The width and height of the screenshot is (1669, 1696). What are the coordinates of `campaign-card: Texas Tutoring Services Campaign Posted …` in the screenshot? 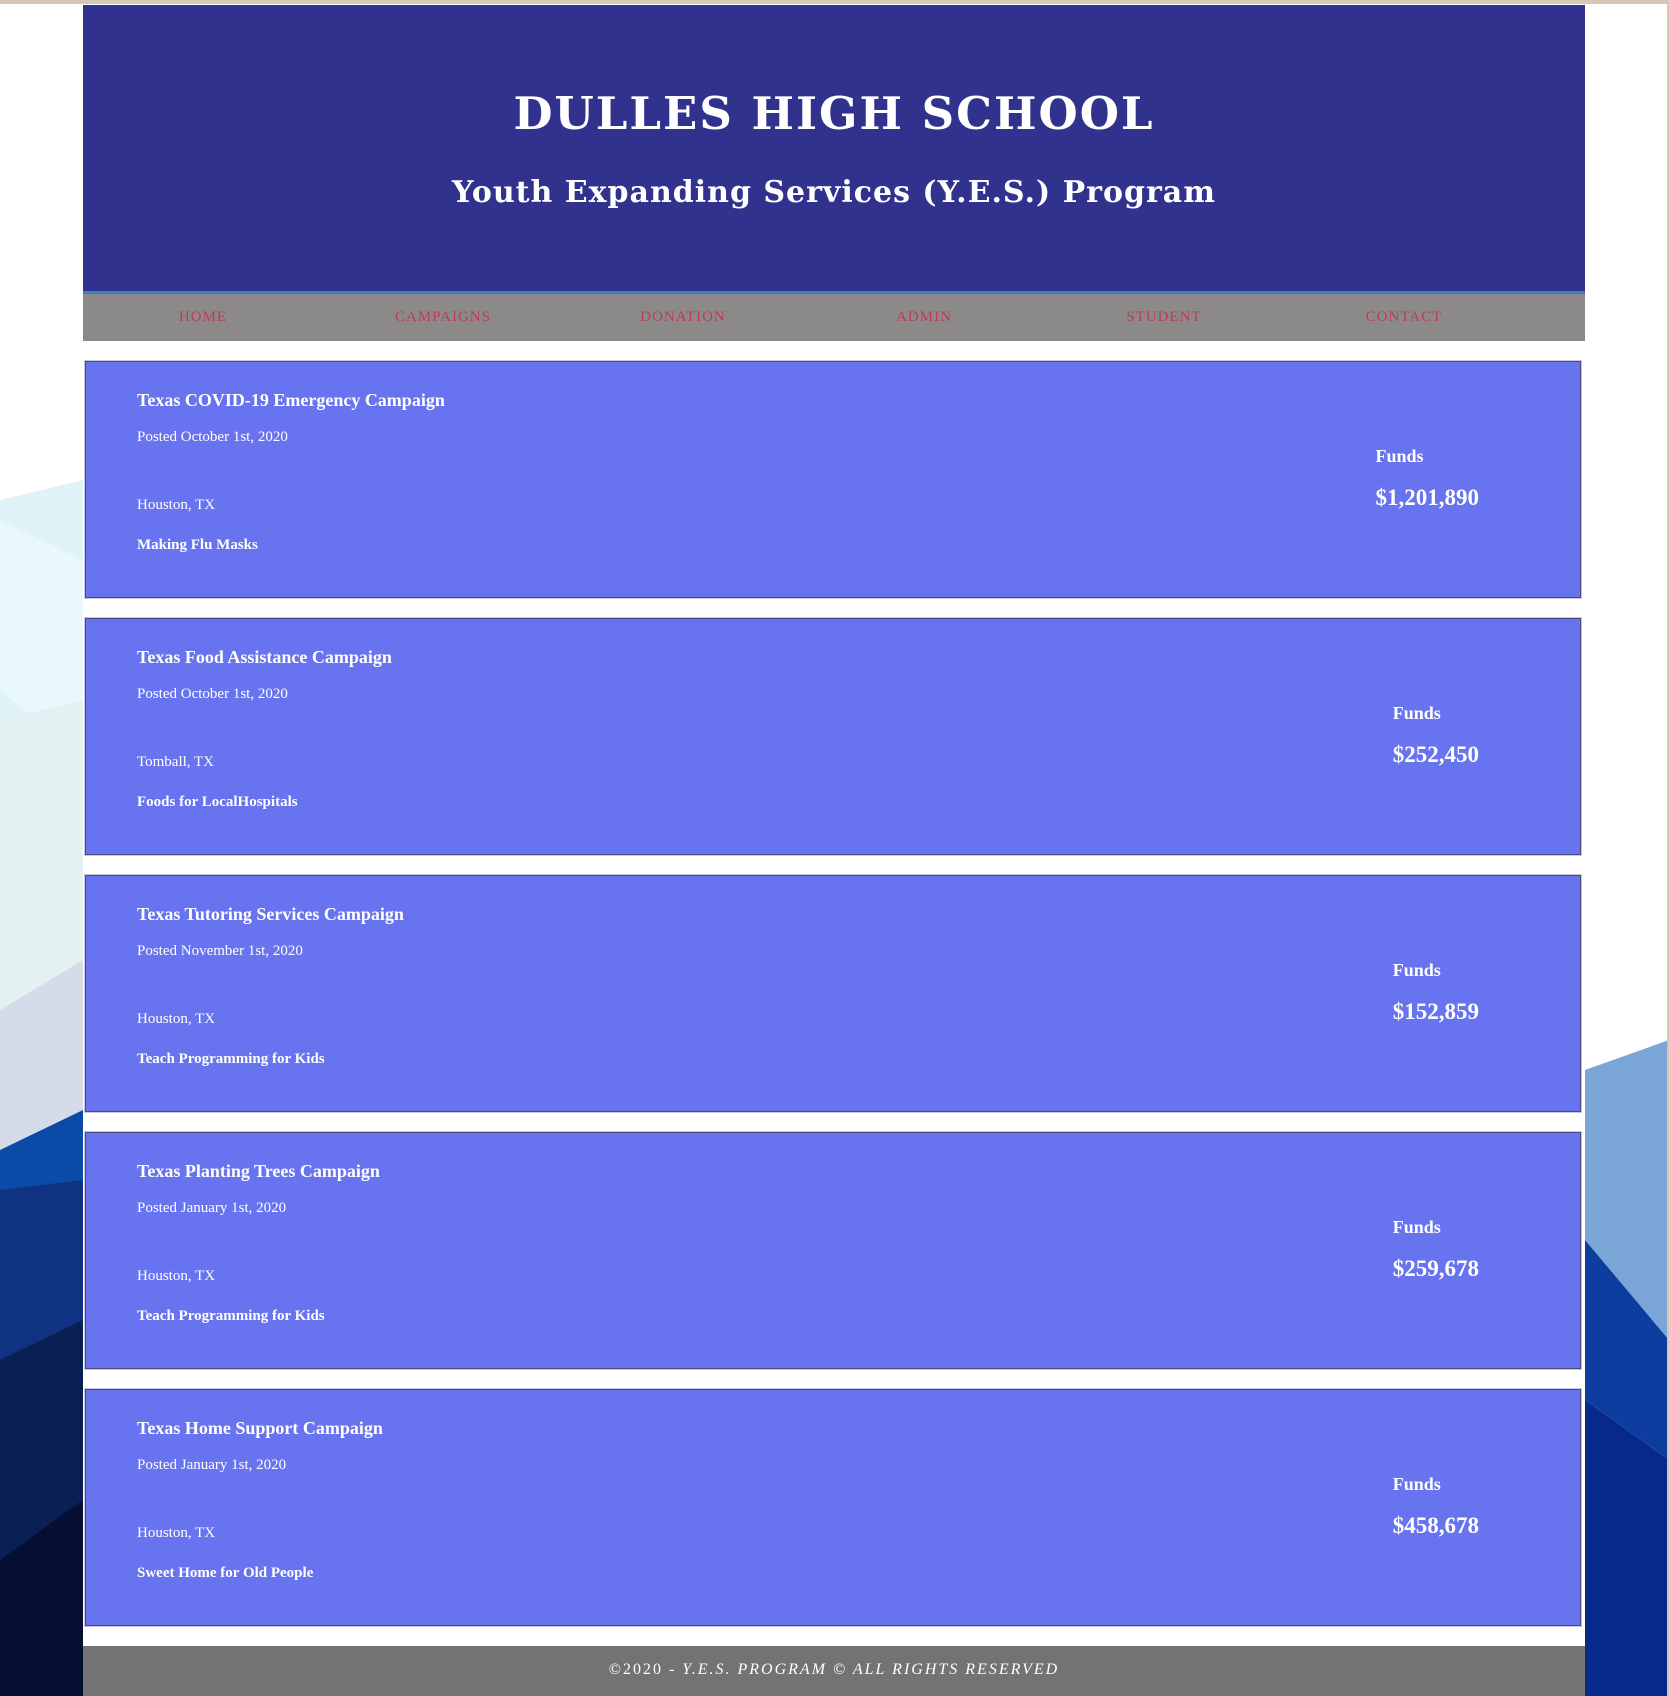 It's located at (833, 993).